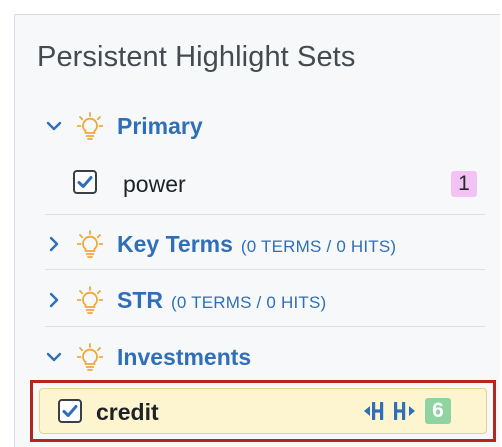  I want to click on set-name: Investments, so click(184, 357).